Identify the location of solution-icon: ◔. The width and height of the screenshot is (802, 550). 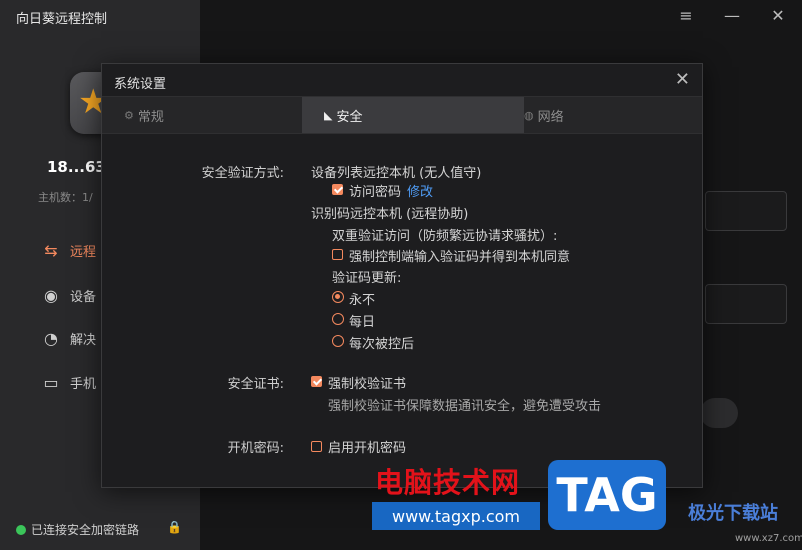
(51, 338).